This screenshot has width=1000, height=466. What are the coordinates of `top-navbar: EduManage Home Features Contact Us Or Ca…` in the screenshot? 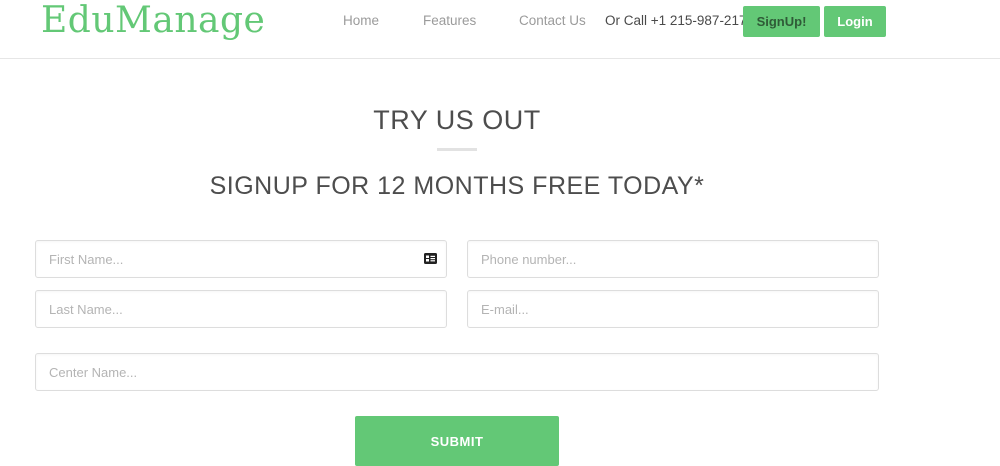 It's located at (500, 29).